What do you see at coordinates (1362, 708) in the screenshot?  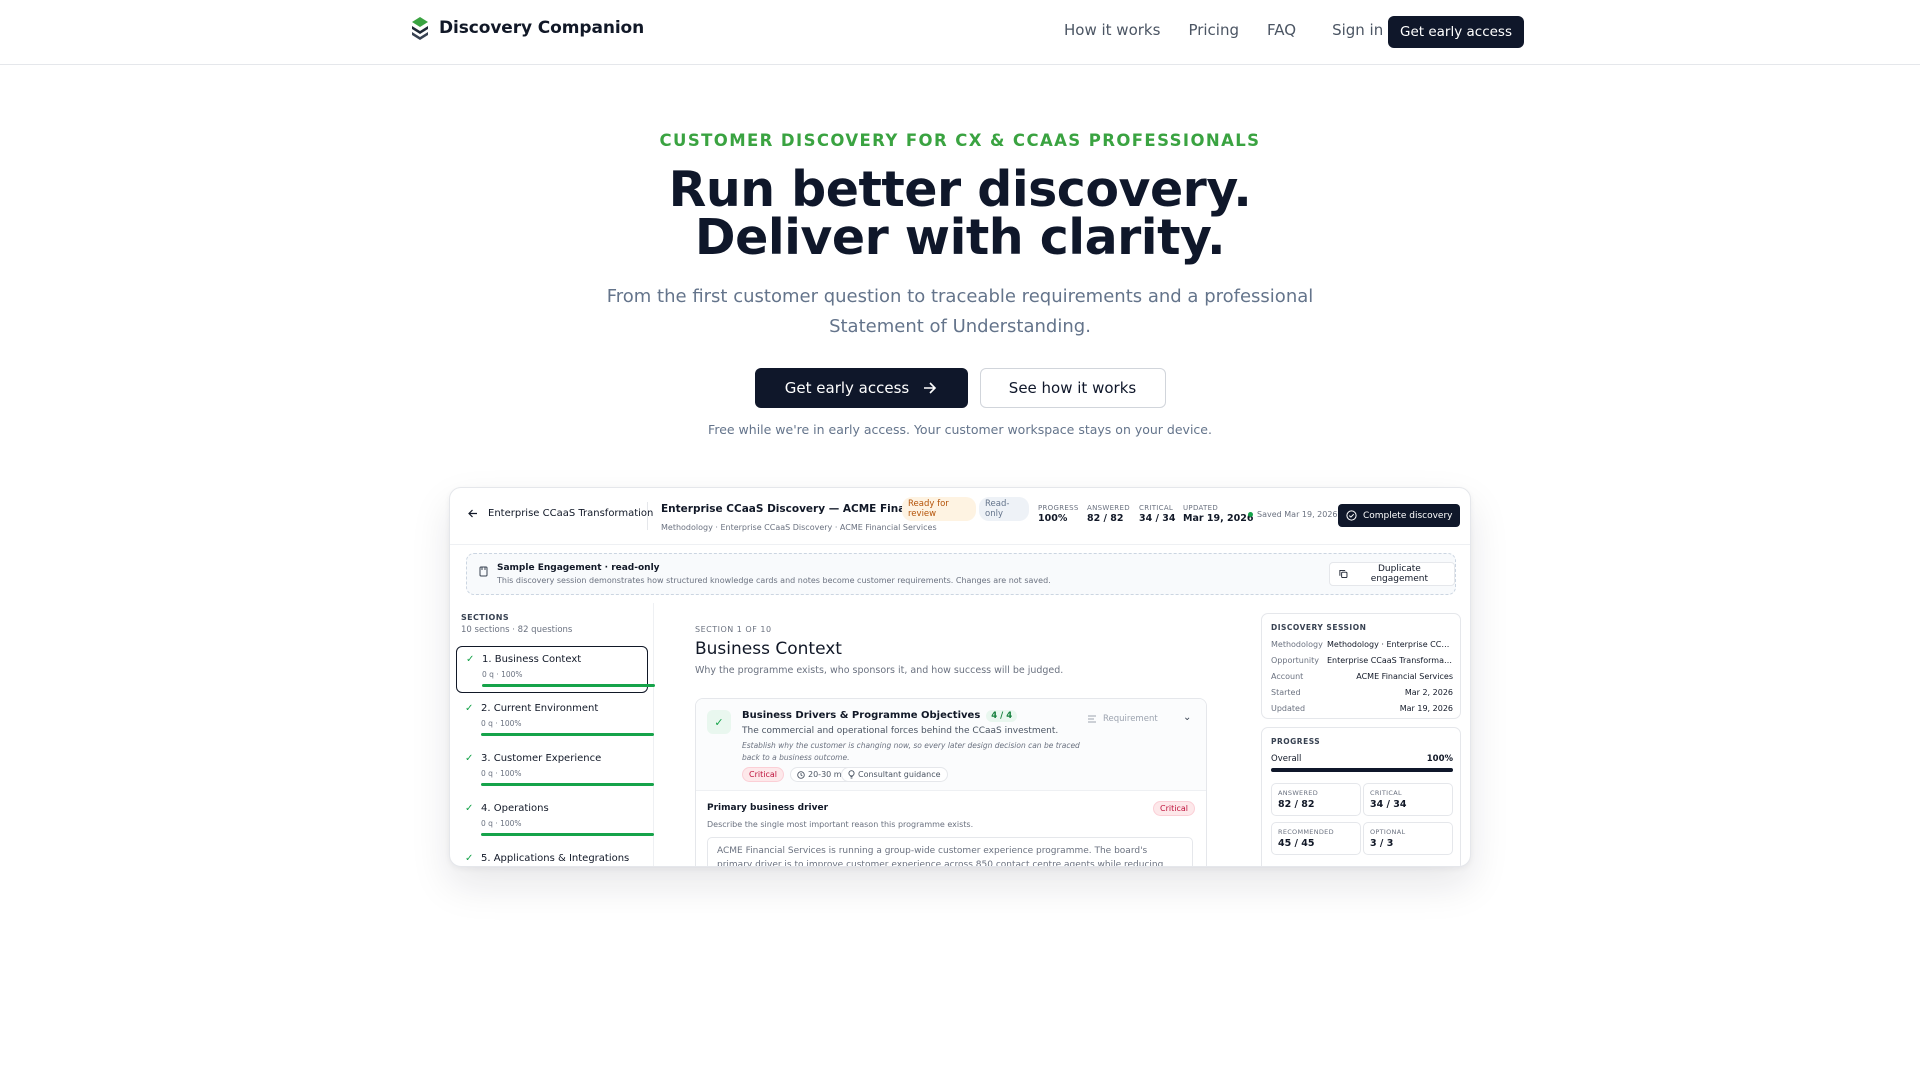 I see `session-row-updated: Updated Mar 19, 2026` at bounding box center [1362, 708].